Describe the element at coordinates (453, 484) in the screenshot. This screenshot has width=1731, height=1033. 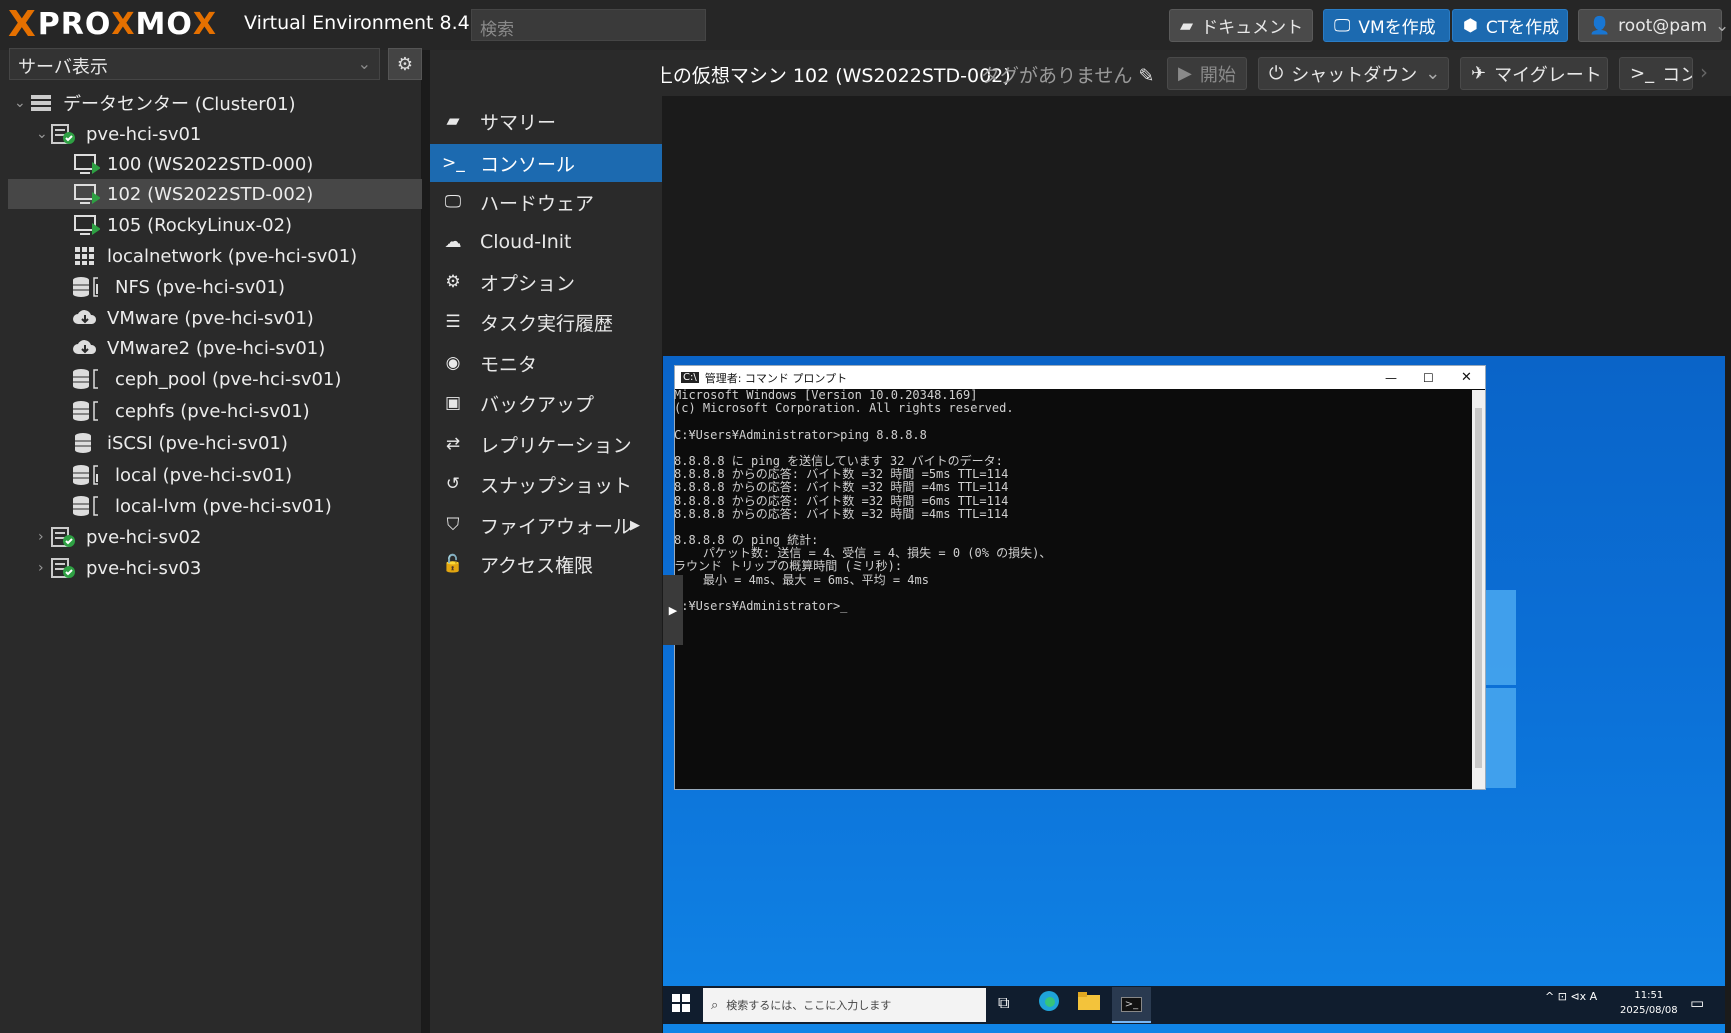
I see `history-icon: ↺` at that location.